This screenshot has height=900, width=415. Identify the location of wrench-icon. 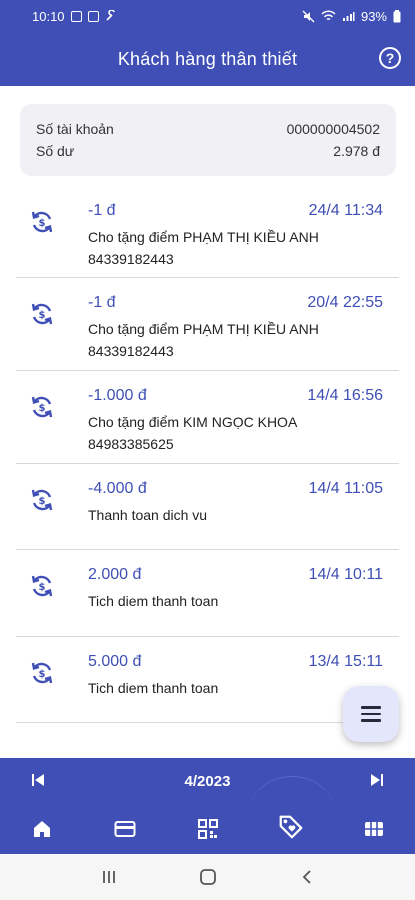
(110, 15).